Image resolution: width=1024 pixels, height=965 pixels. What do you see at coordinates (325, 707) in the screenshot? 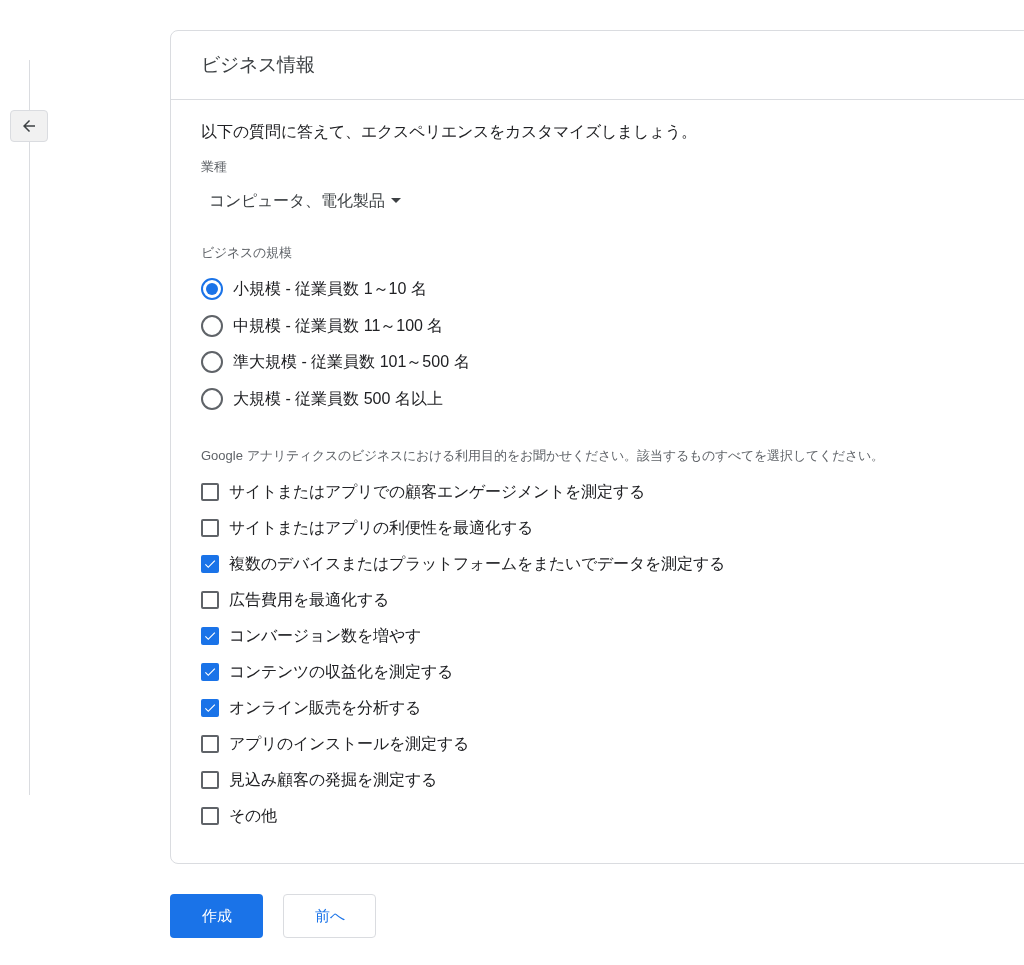
I see `checkbox-label: オンライン販売を分析する` at bounding box center [325, 707].